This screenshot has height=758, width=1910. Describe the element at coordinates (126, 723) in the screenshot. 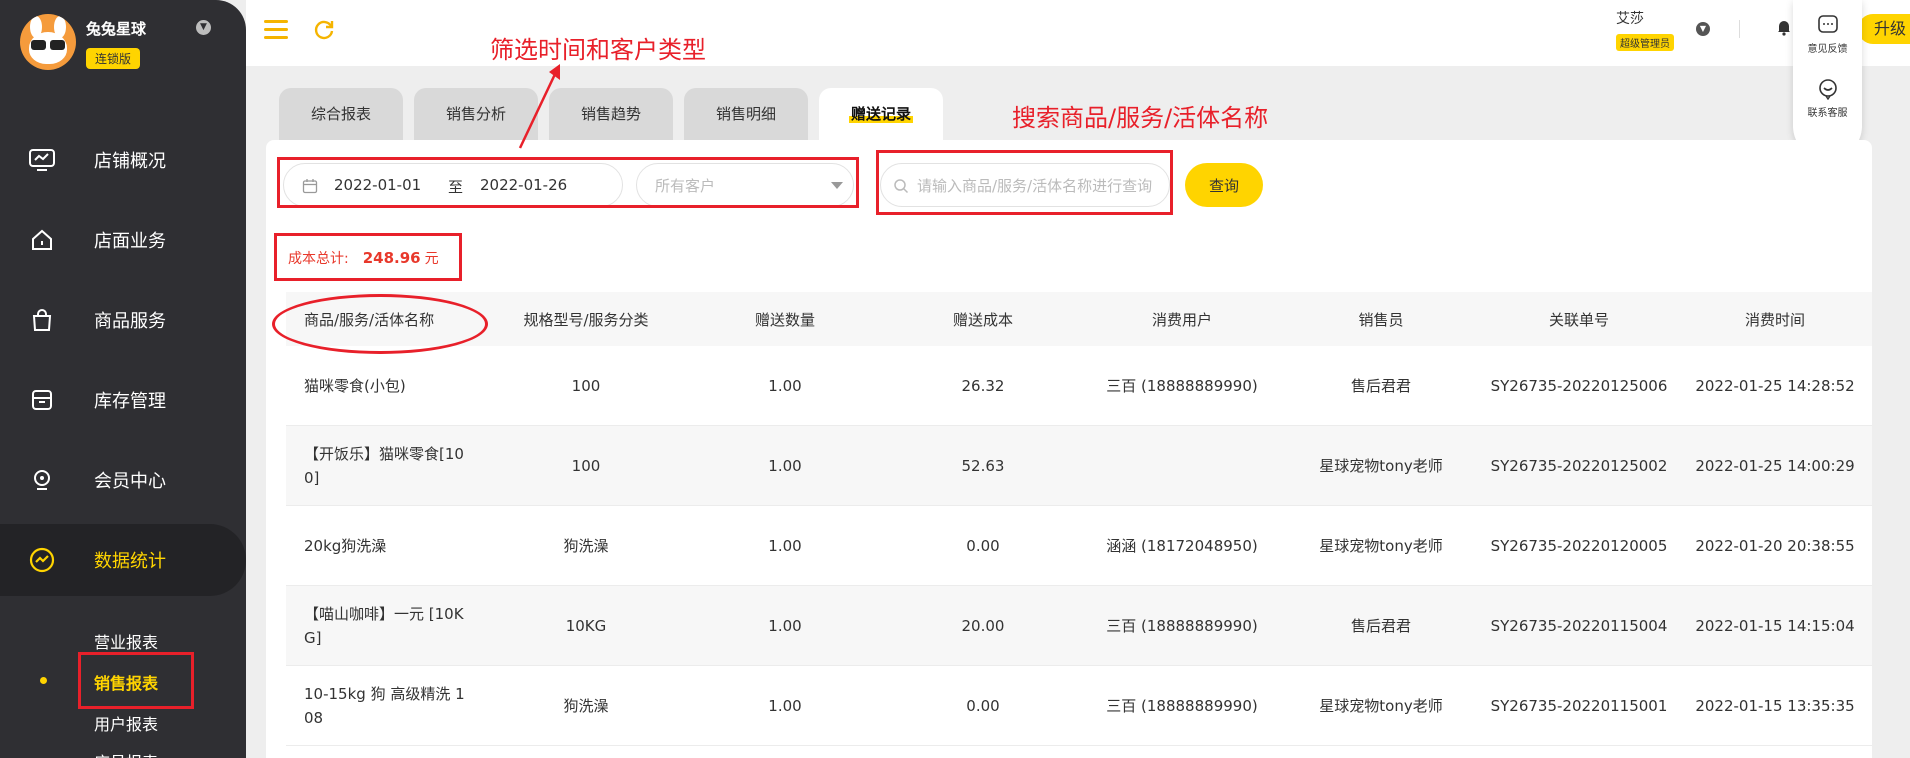

I see `sidebar-sub-user-report: 用户报表` at that location.